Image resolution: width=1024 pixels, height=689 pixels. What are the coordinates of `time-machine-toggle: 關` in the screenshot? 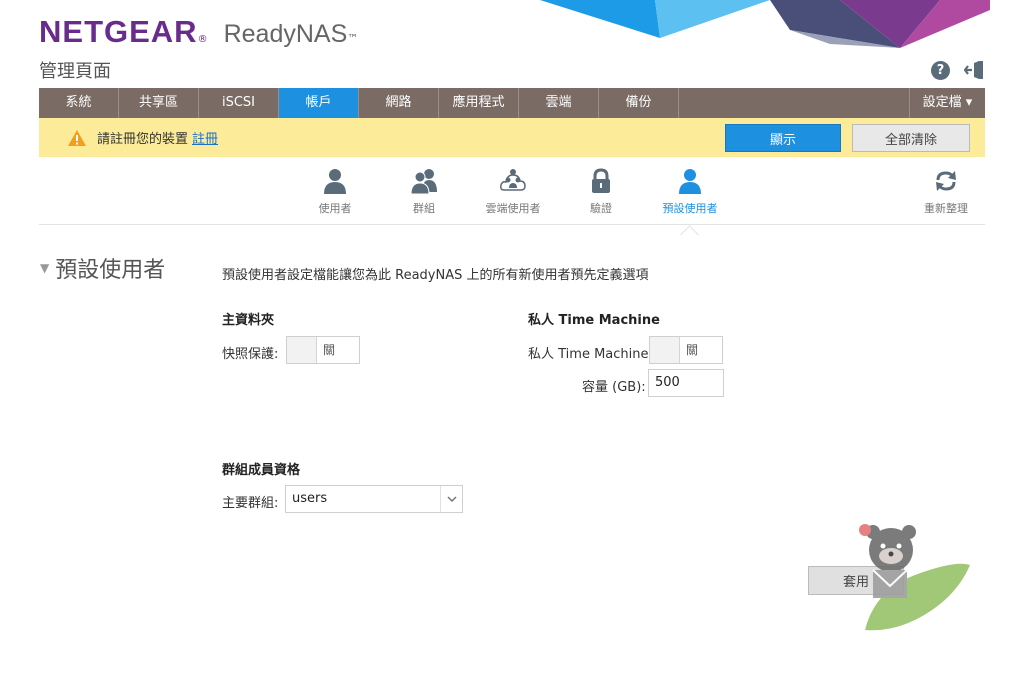 It's located at (686, 350).